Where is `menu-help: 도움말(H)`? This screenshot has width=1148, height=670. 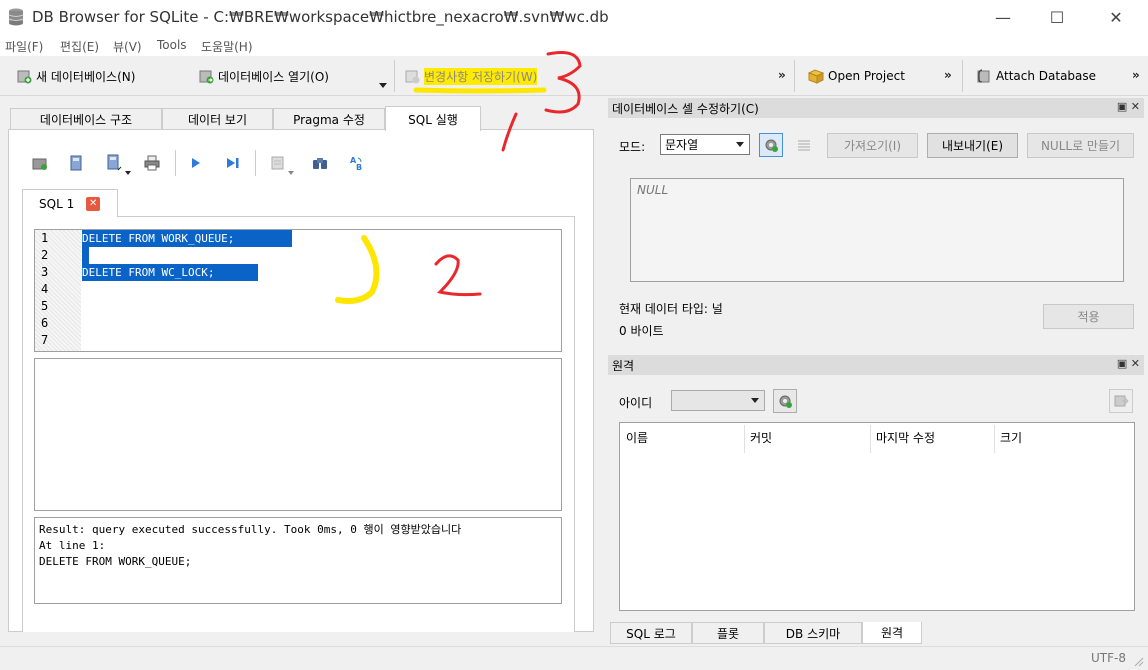
menu-help: 도움말(H) is located at coordinates (227, 46).